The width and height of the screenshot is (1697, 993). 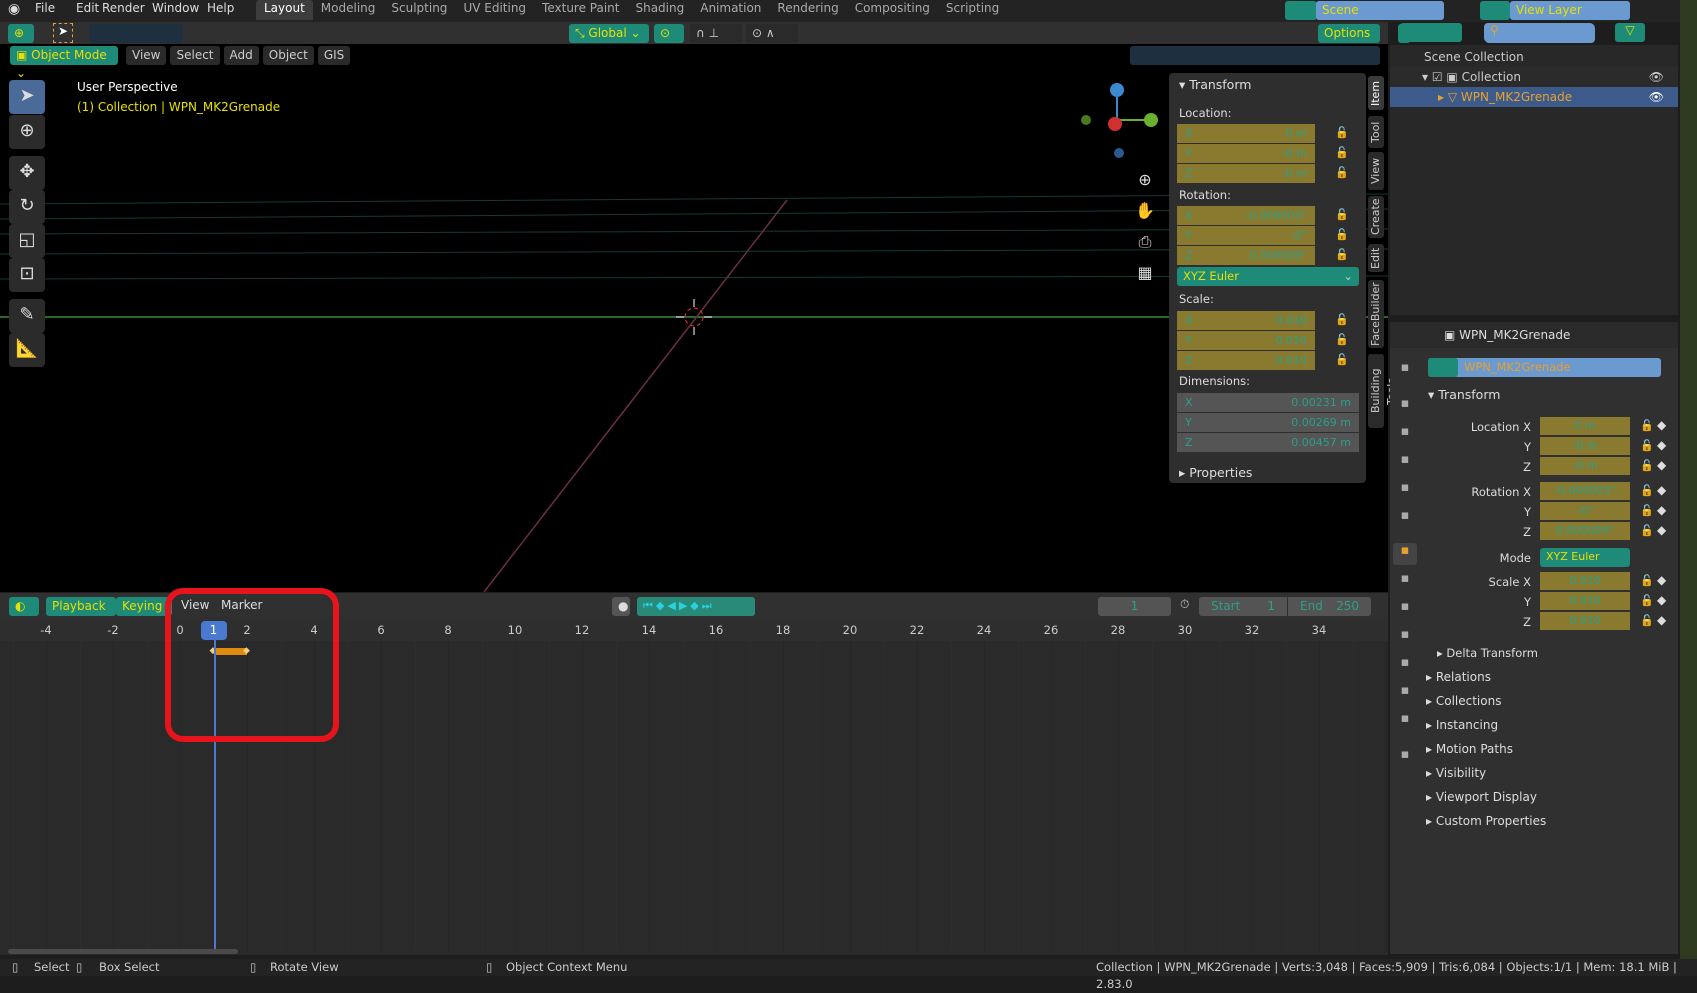 I want to click on pivot-icon: ⊙, so click(x=669, y=33).